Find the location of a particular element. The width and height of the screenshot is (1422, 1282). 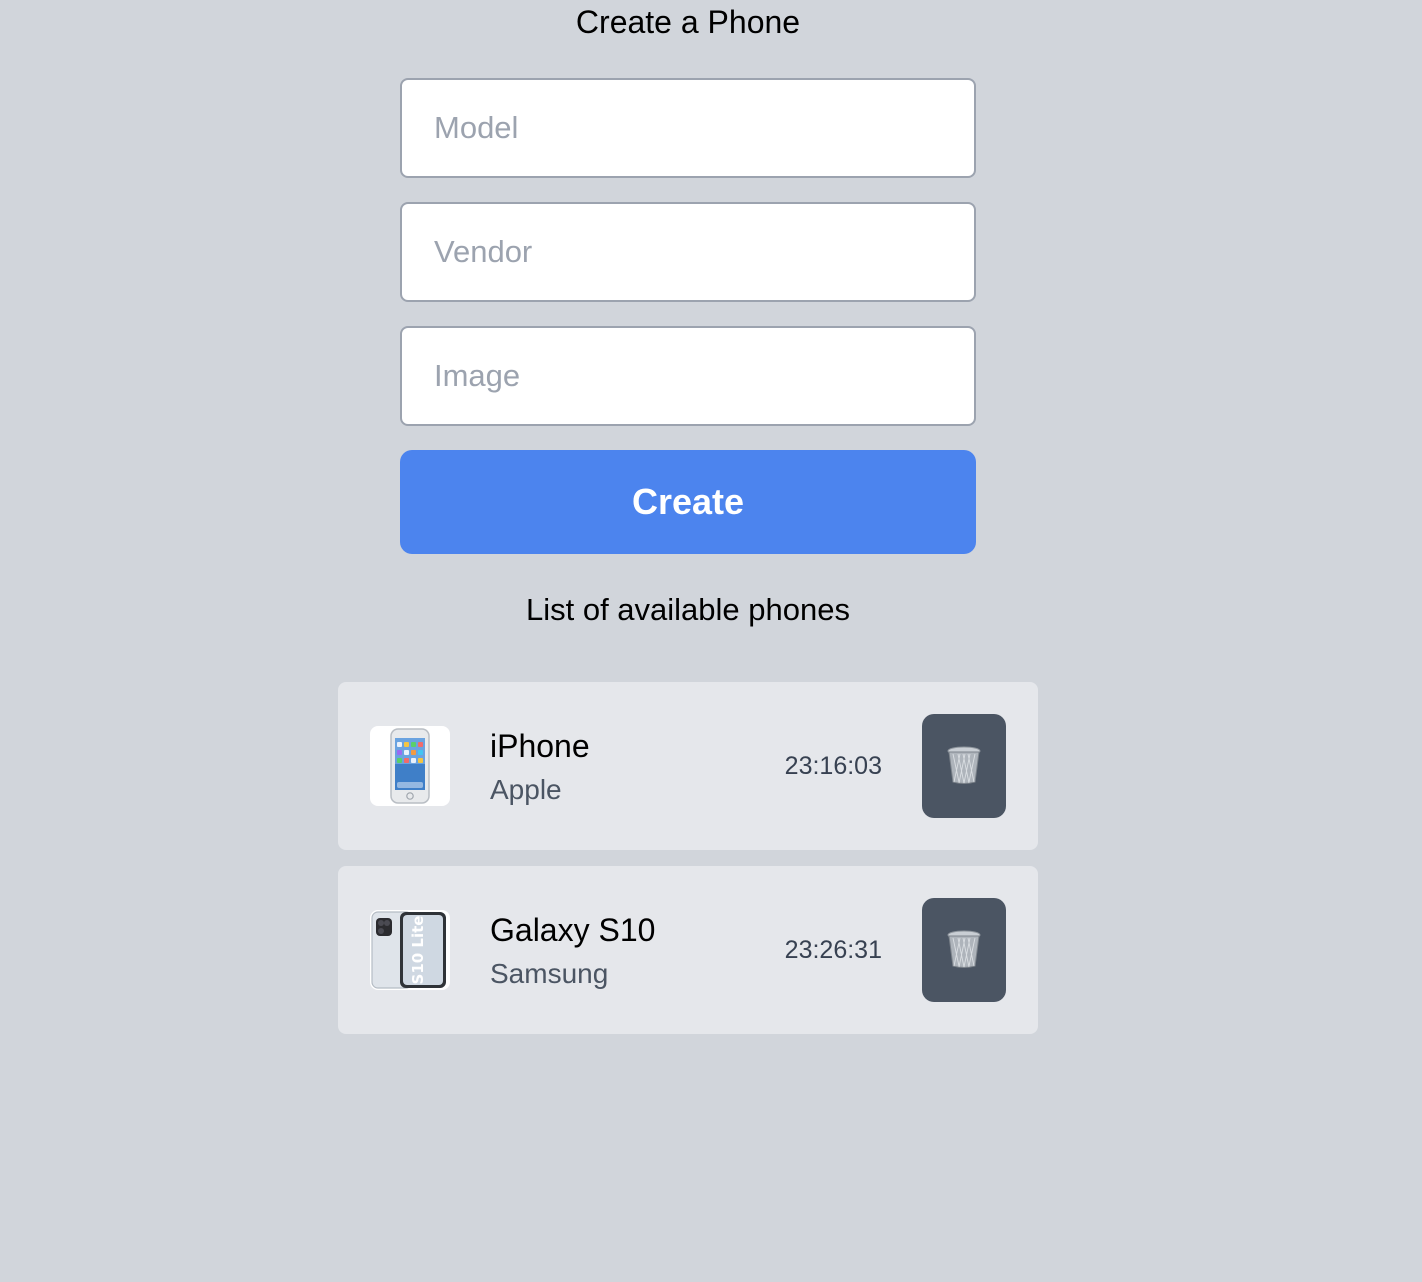

form-title: Create a Phone is located at coordinates (688, 22).